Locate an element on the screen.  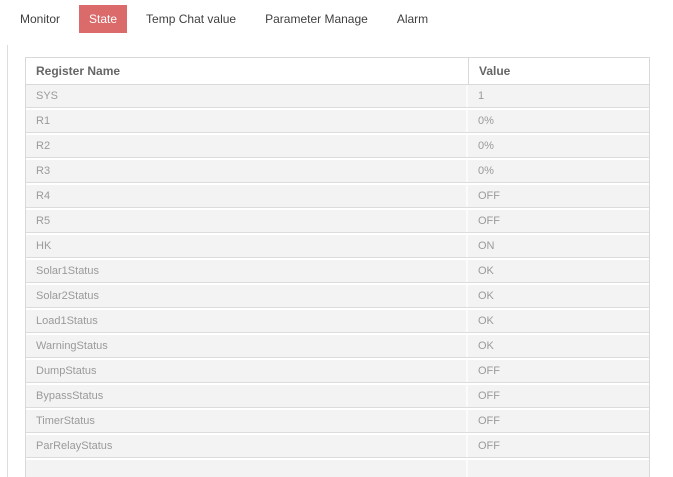
register-name-cell: R4 is located at coordinates (247, 196).